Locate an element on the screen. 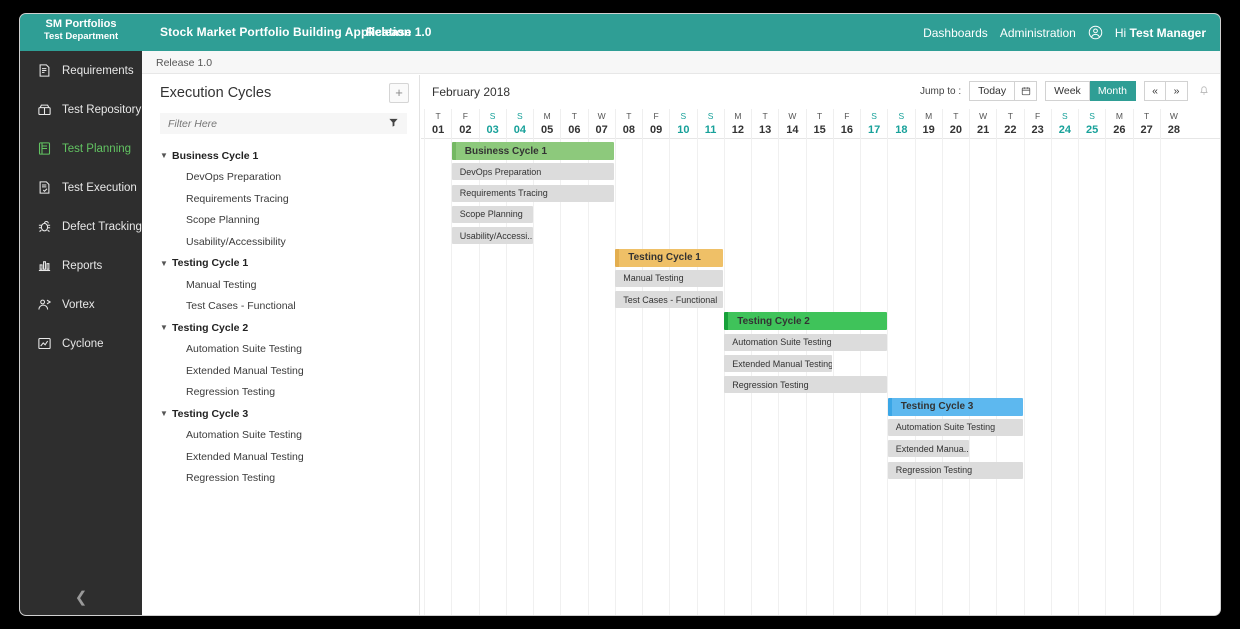 The image size is (1240, 629). gantt-task-bar: Extended Manual Testing is located at coordinates (778, 363).